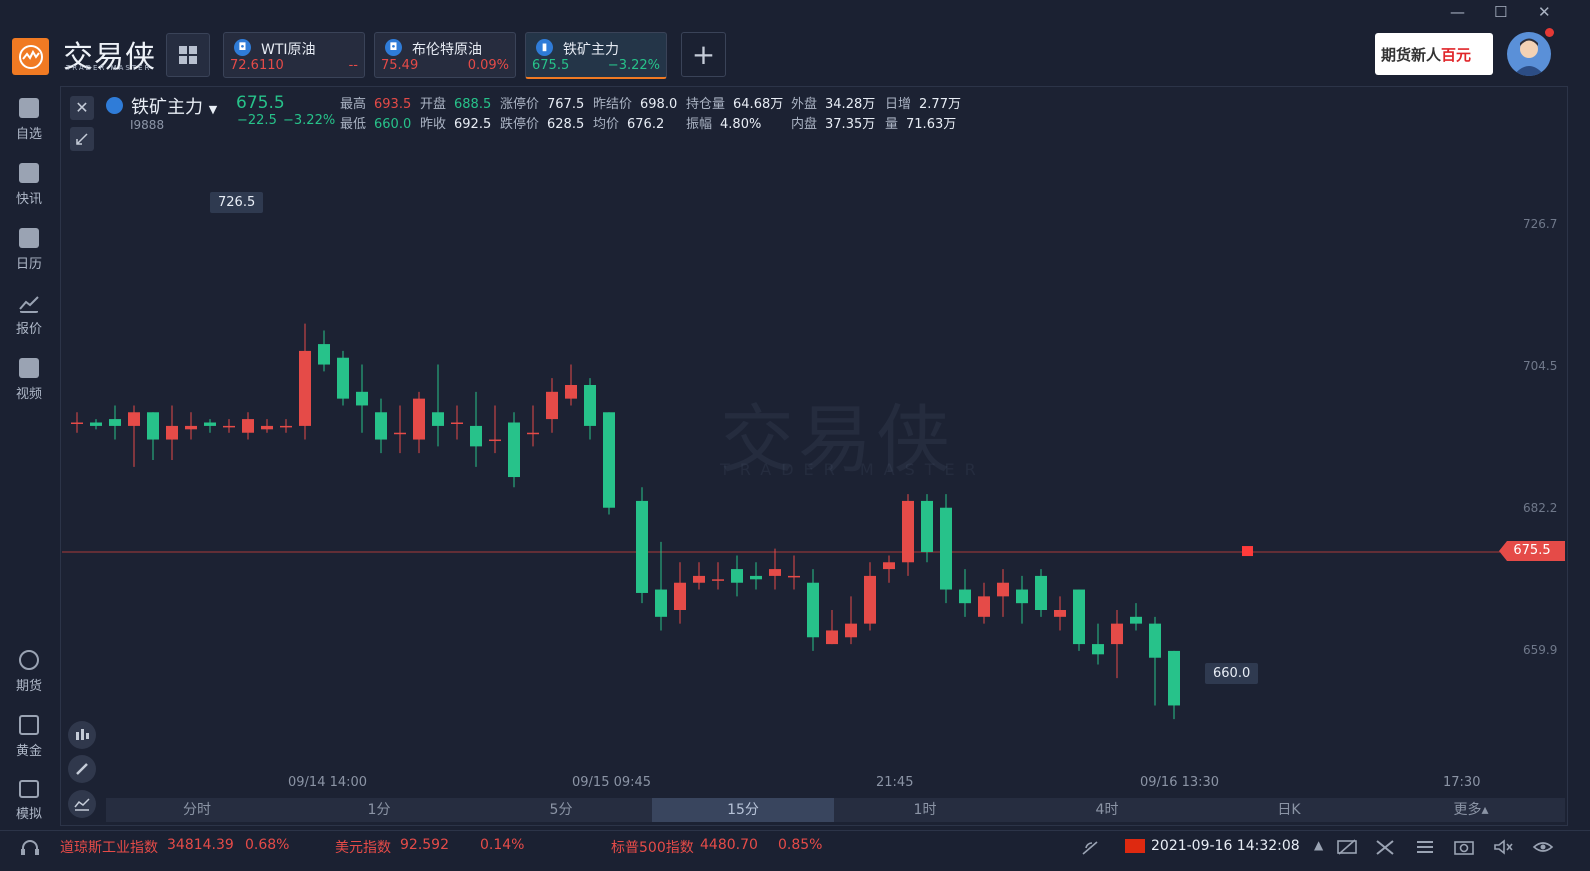 This screenshot has width=1590, height=871. Describe the element at coordinates (1232, 673) in the screenshot. I see `min-price-label: 660.0` at that location.